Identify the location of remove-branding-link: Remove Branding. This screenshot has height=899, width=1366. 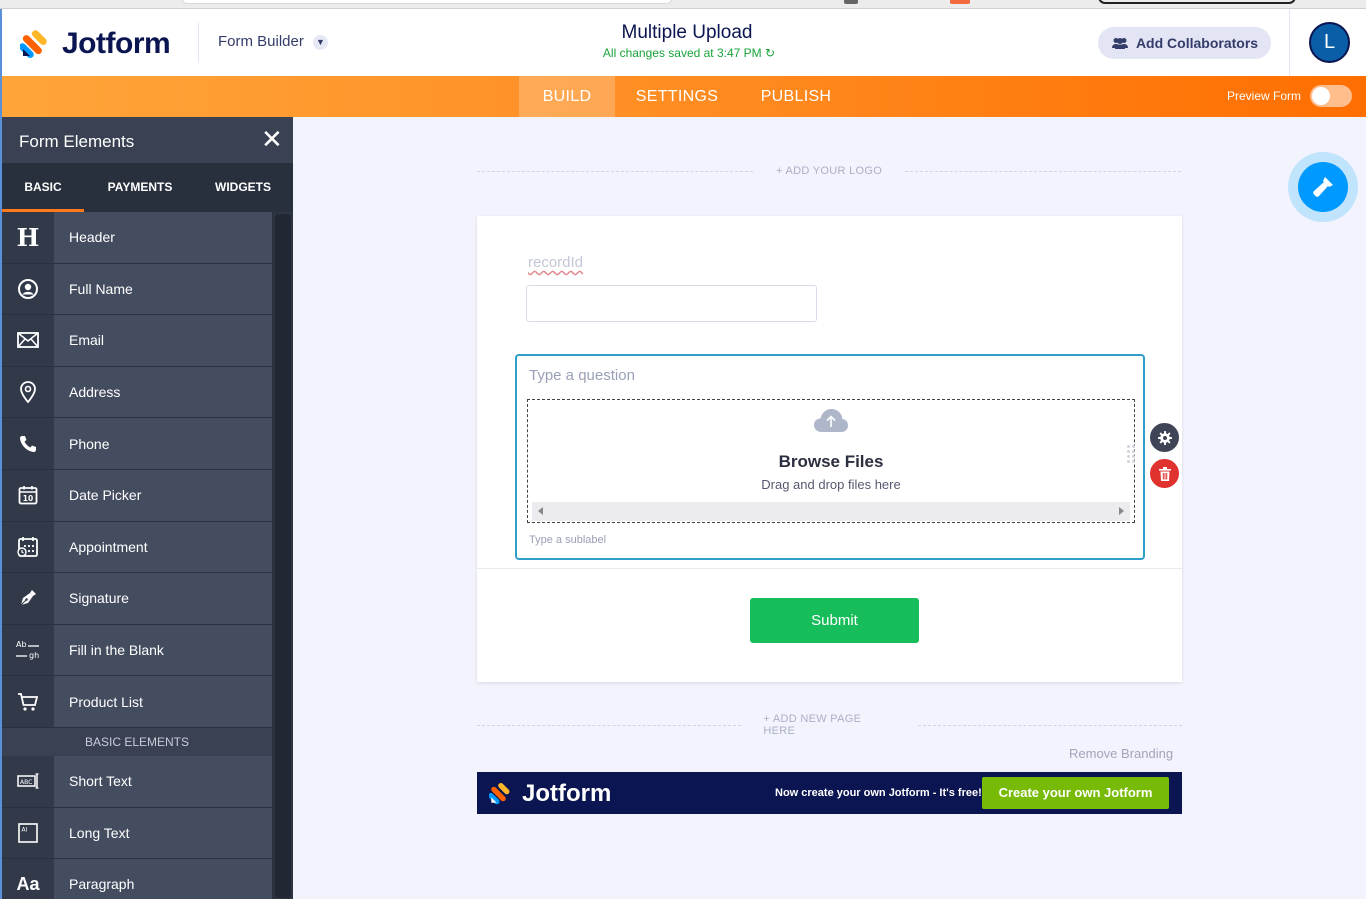
(1121, 753).